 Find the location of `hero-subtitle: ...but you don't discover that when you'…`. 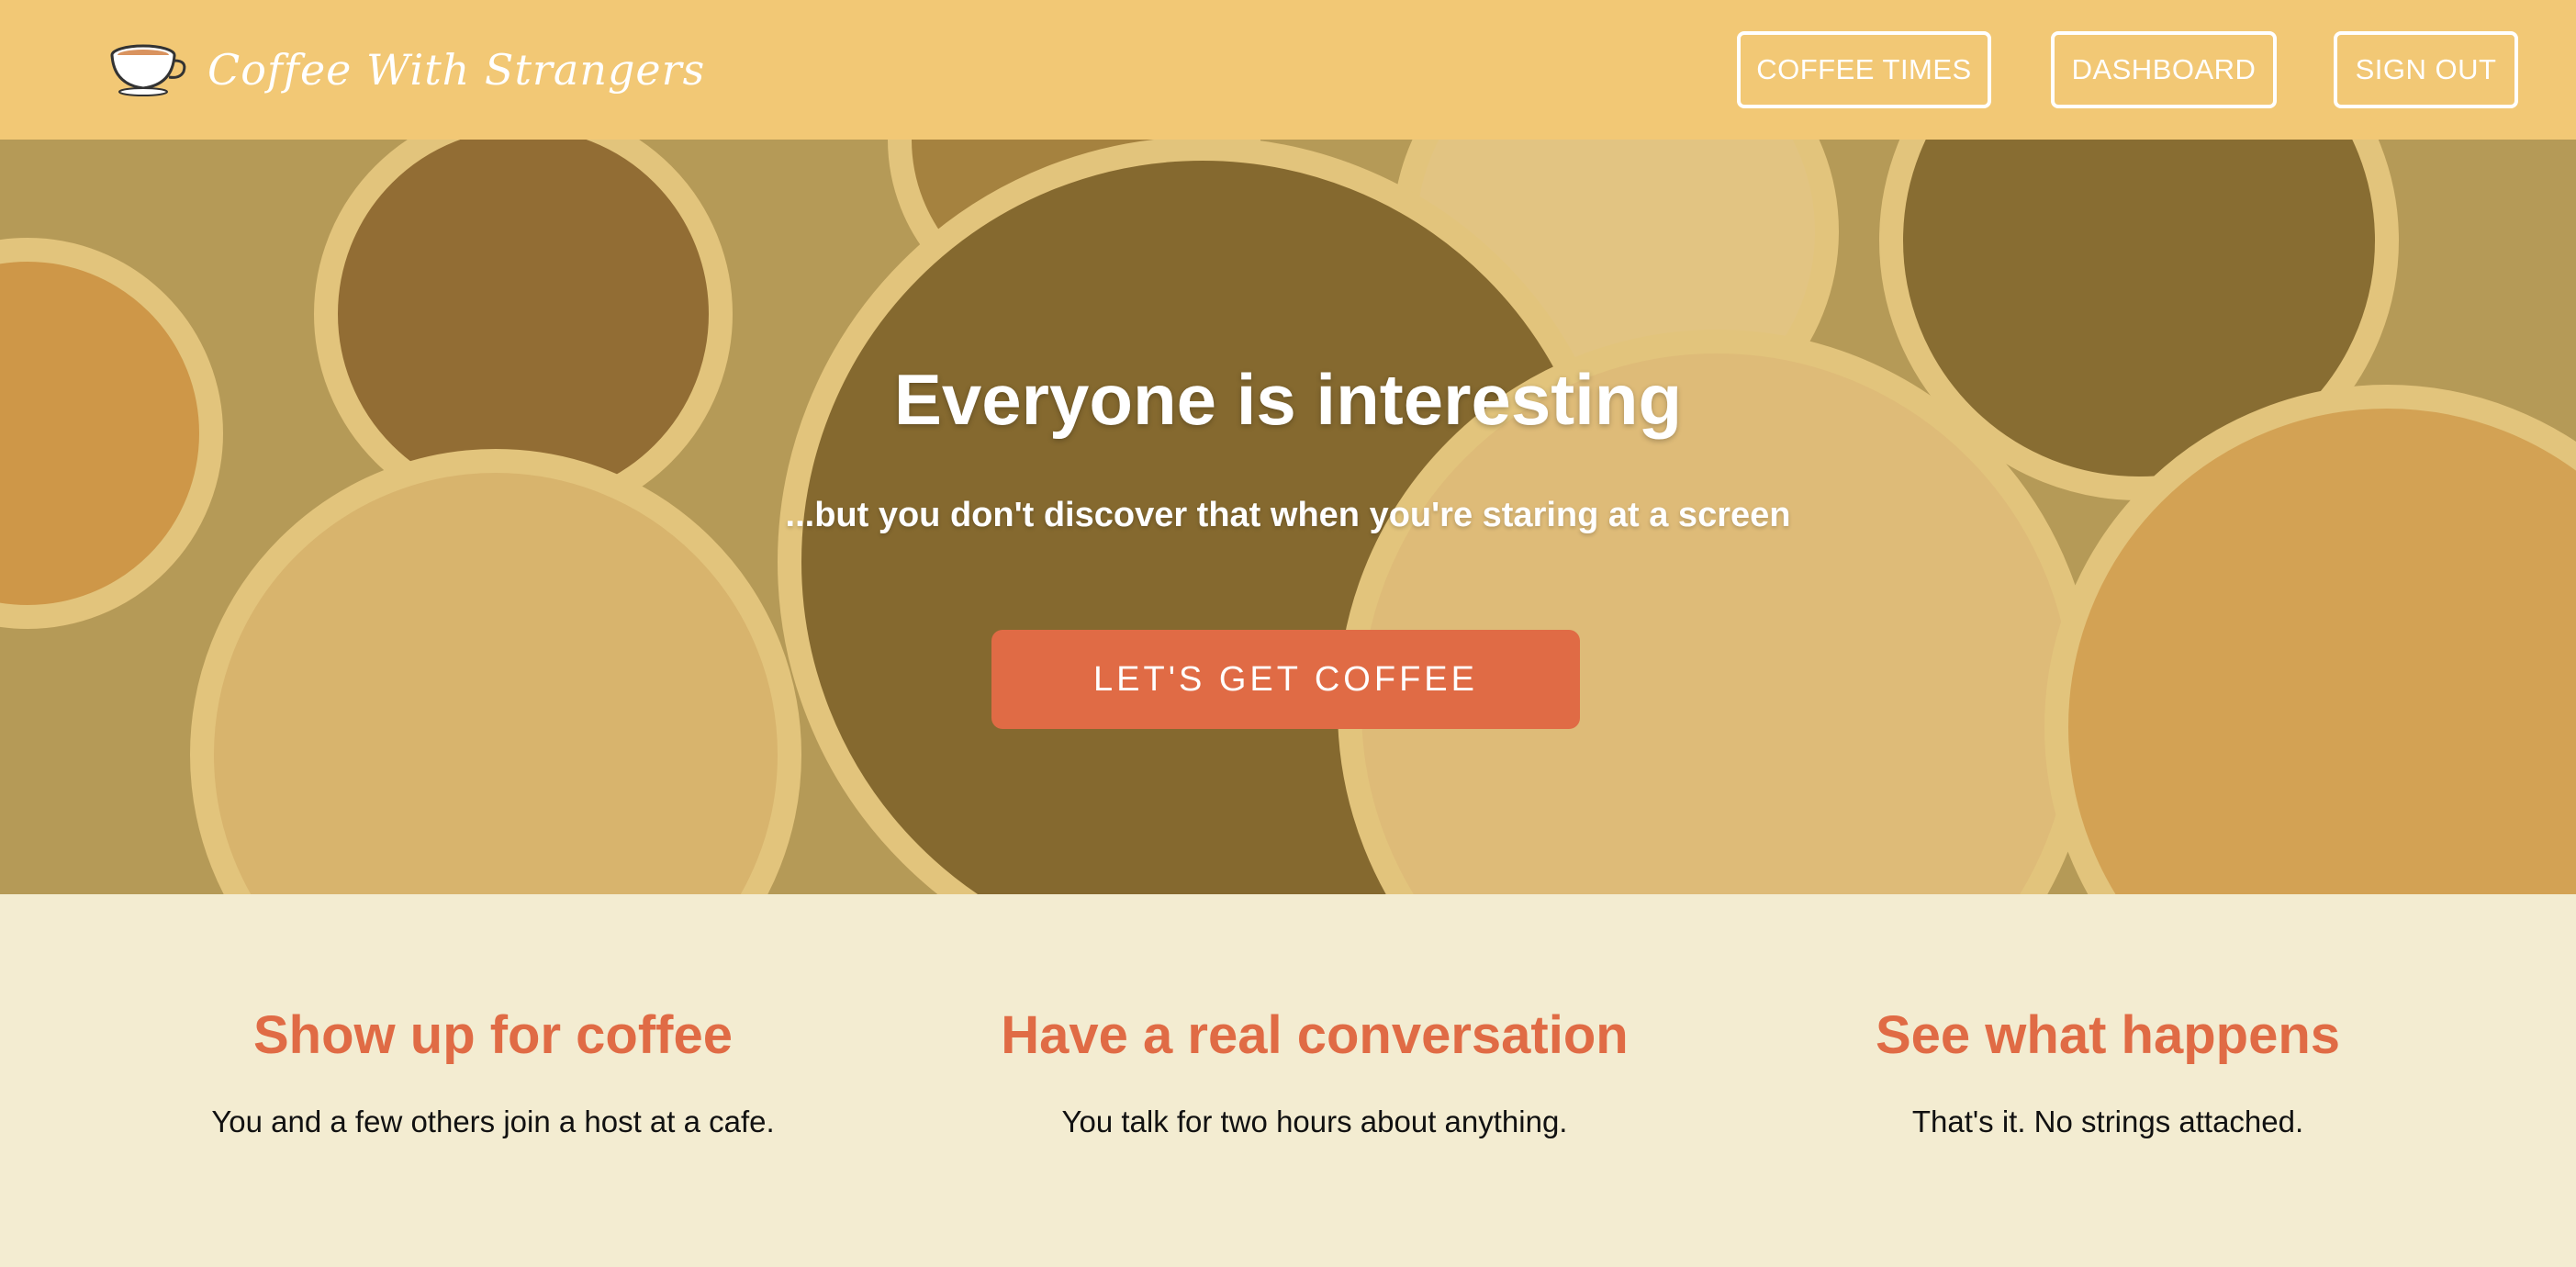

hero-subtitle: ...but you don't discover that when you'… is located at coordinates (1288, 515).